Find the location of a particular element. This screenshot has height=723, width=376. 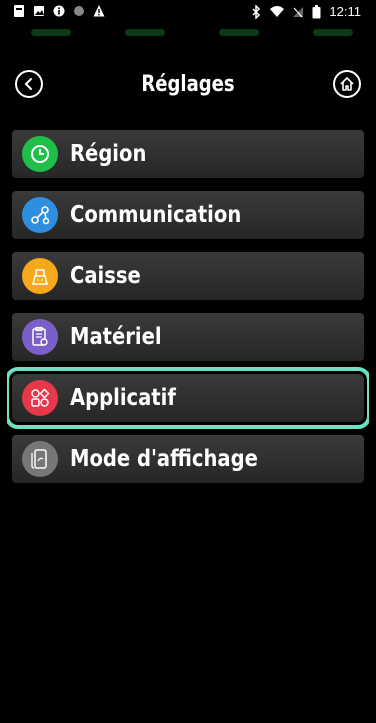

no-signal-icon is located at coordinates (298, 11).